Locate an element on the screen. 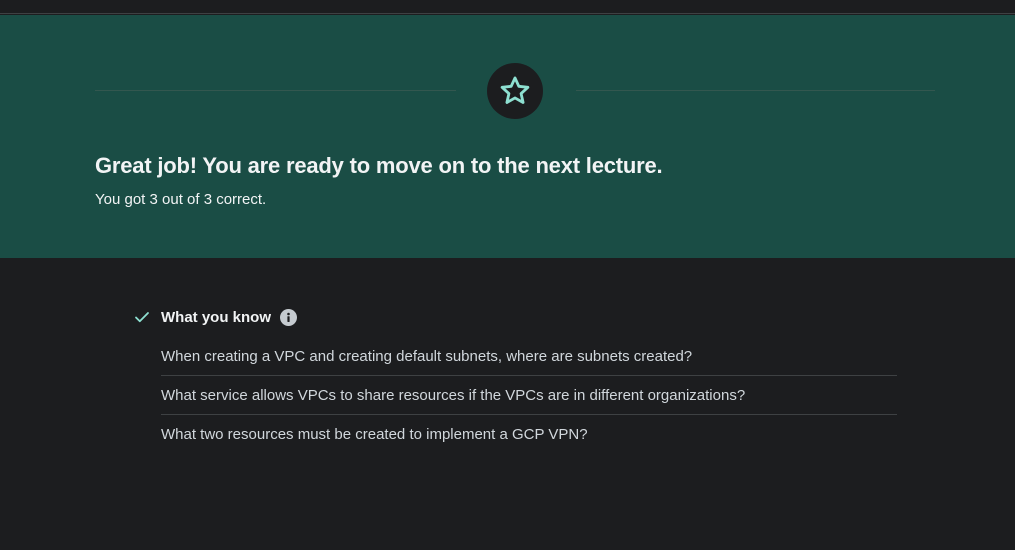 Image resolution: width=1015 pixels, height=550 pixels. star-badge is located at coordinates (515, 91).